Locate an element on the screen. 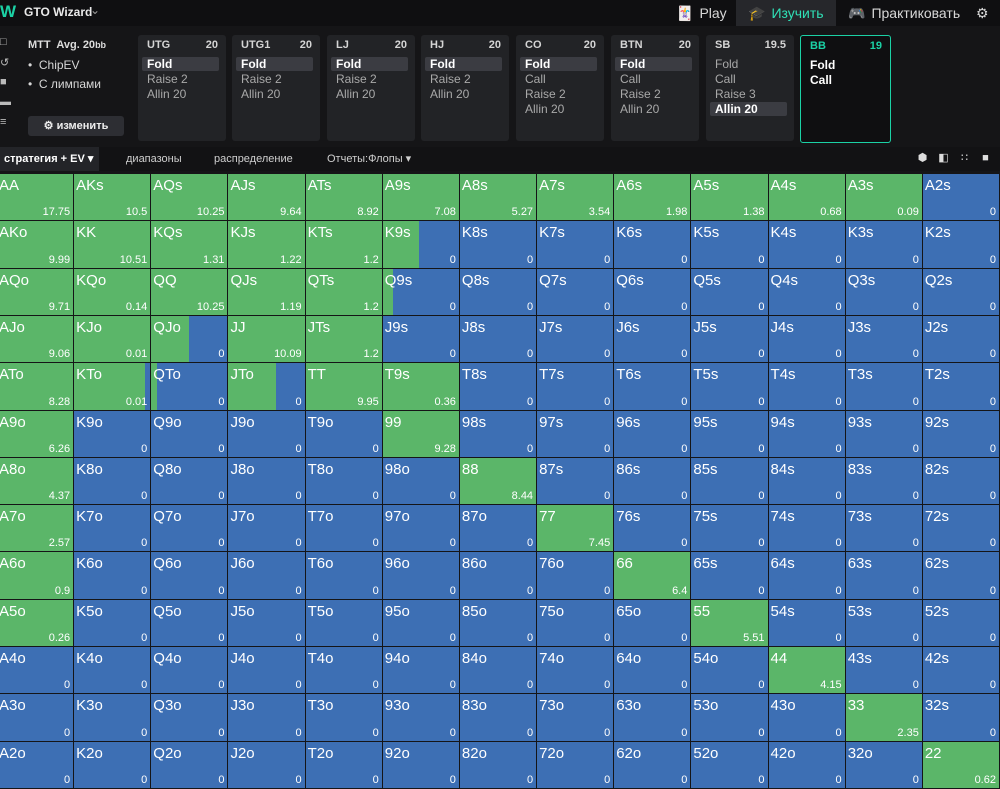 Image resolution: width=1000 pixels, height=789 pixels. hand-cell: QTo 0 is located at coordinates (189, 386).